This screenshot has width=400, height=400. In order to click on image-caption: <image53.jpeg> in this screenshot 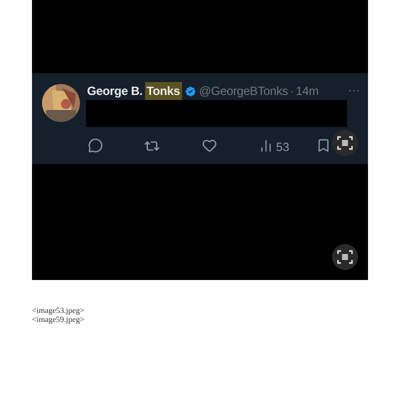, I will do `click(58, 310)`.